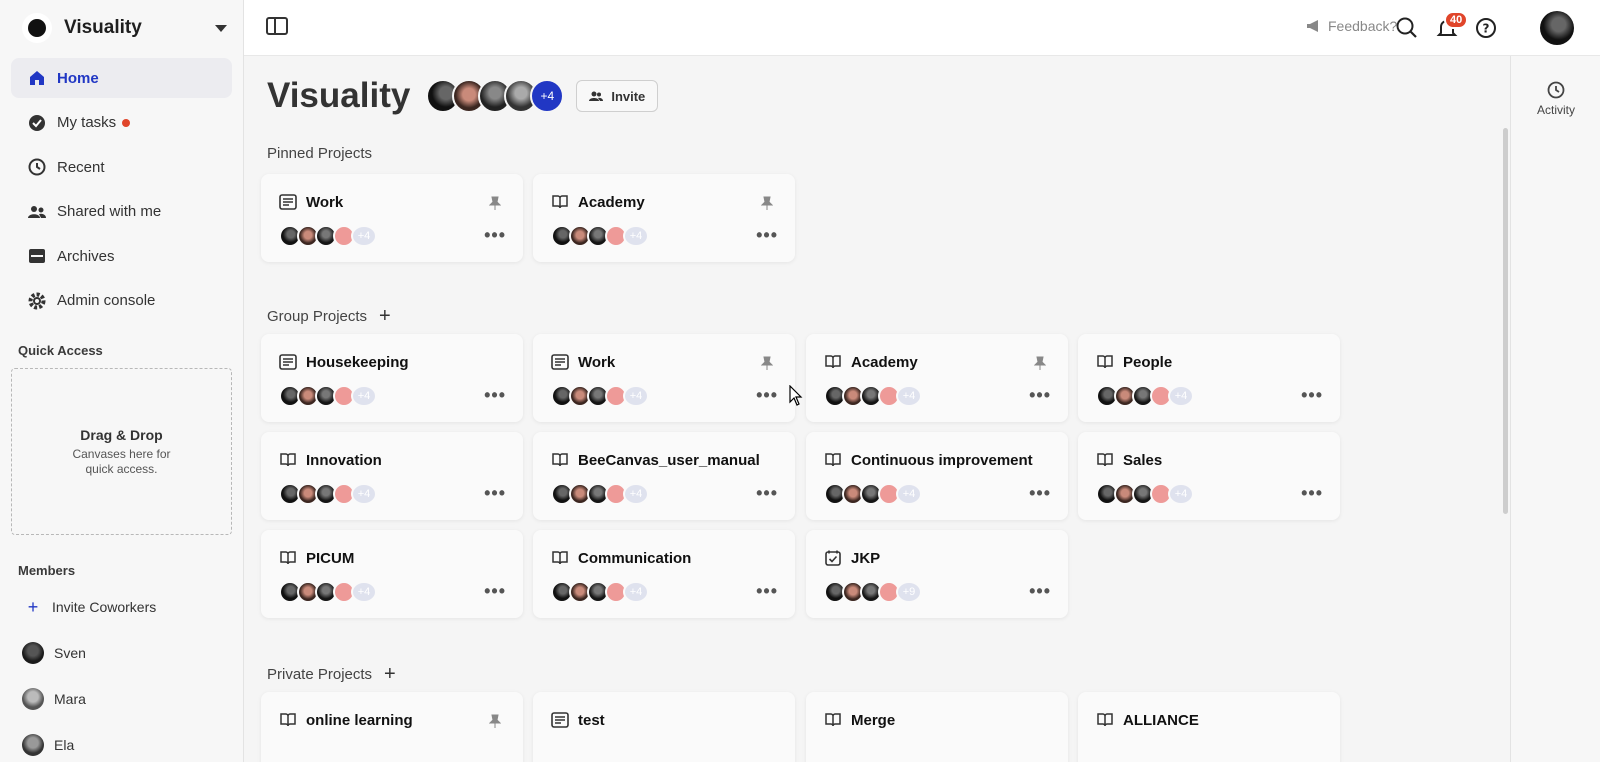 Image resolution: width=1600 pixels, height=762 pixels. I want to click on member-item: Ela, so click(121, 742).